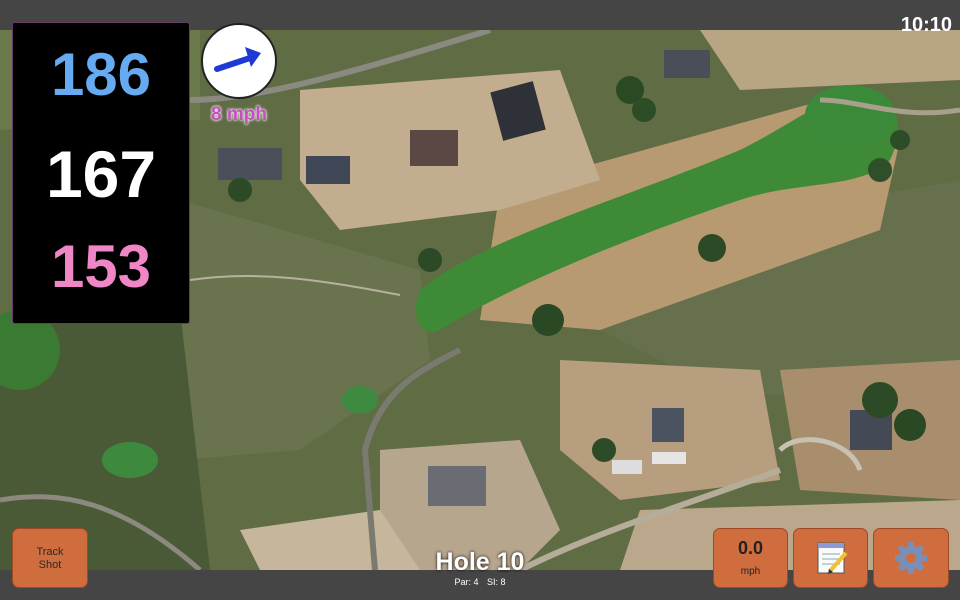  What do you see at coordinates (496, 582) in the screenshot?
I see `hole-stroke-index: SI: 8` at bounding box center [496, 582].